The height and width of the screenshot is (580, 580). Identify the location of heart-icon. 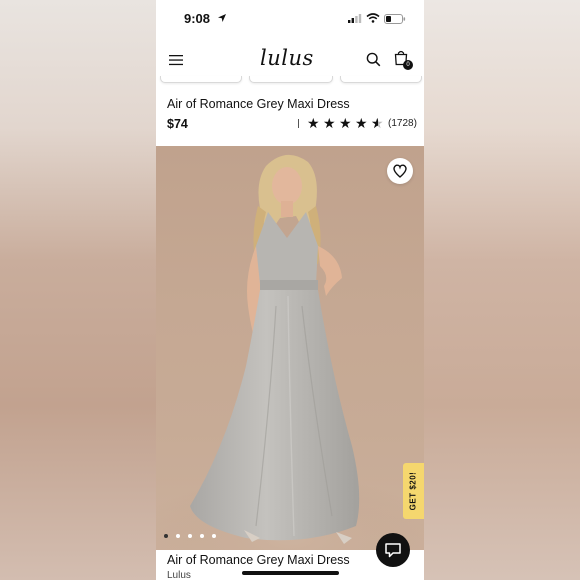
(400, 171).